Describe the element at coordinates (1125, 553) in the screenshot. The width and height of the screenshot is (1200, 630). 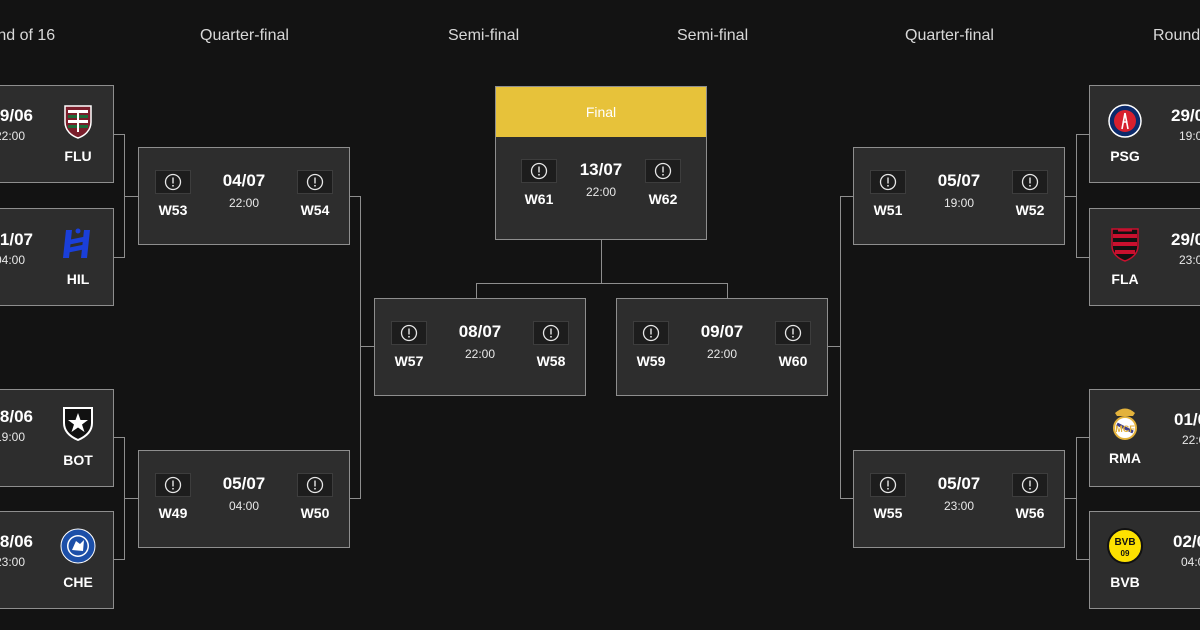
I see `svg-text: 09` at that location.